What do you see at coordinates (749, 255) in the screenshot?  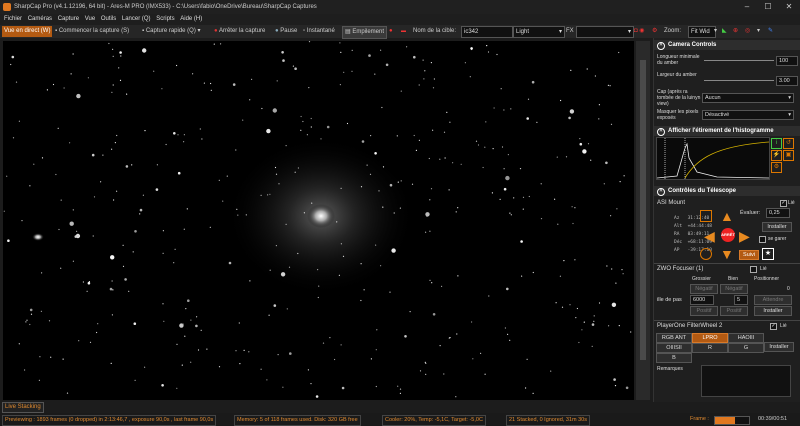 I see `tracking-button: Suivi` at bounding box center [749, 255].